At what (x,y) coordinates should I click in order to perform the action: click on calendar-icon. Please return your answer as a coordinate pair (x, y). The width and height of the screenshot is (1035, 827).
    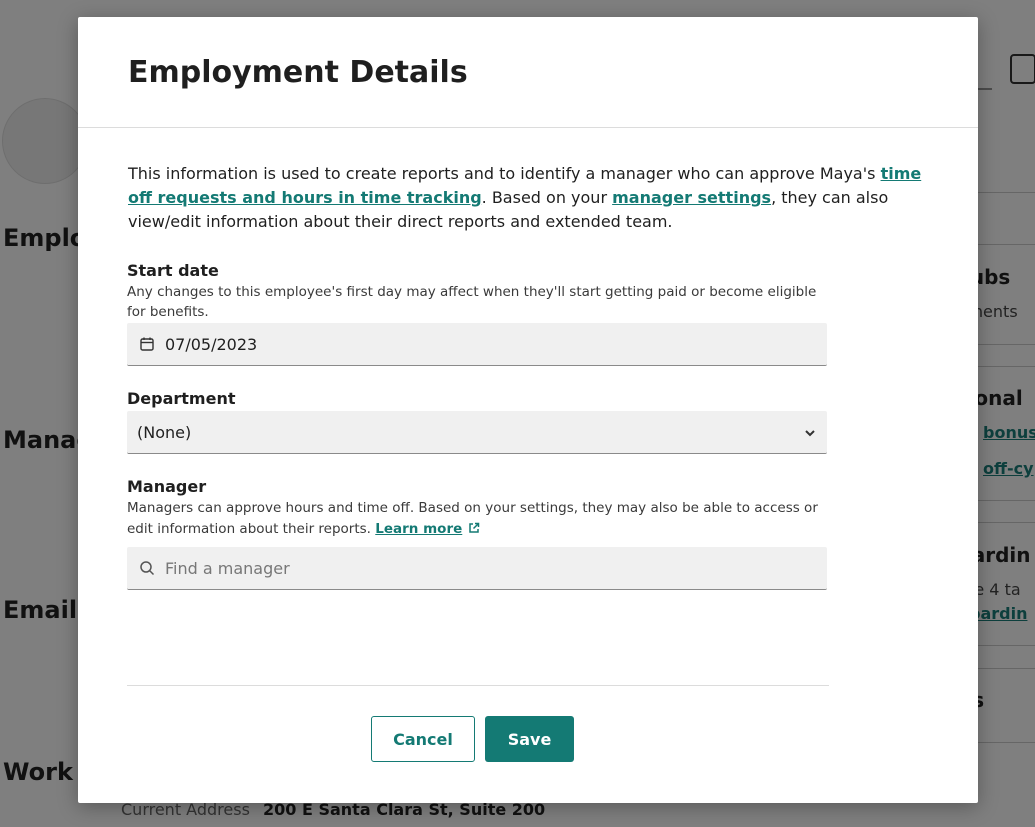
    Looking at the image, I should click on (147, 344).